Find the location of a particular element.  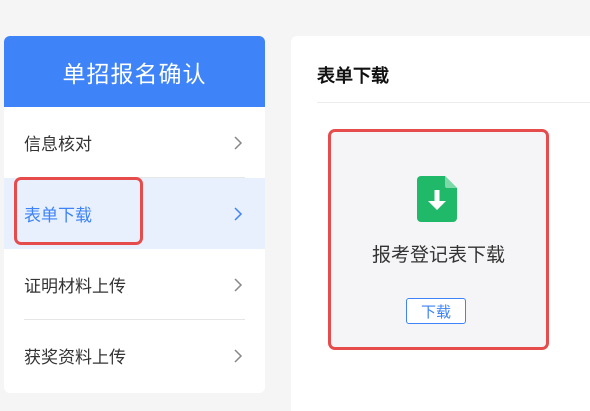

sidebar-item-info-check: 信息核对 is located at coordinates (134, 142).